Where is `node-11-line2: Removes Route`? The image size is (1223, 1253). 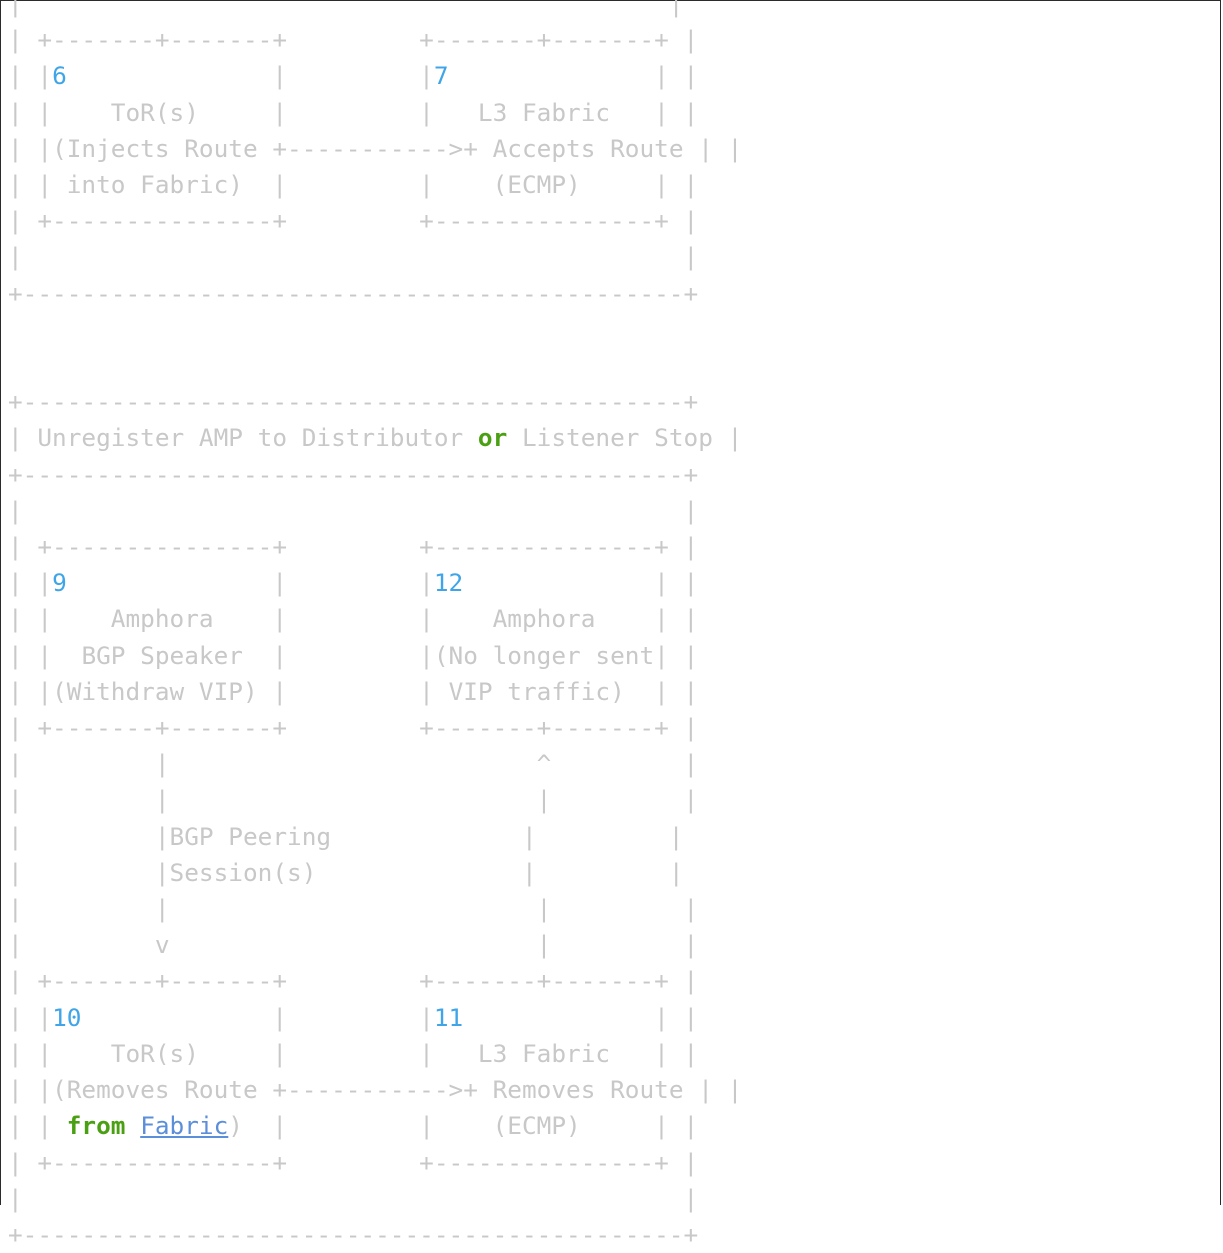
node-11-line2: Removes Route is located at coordinates (588, 1090).